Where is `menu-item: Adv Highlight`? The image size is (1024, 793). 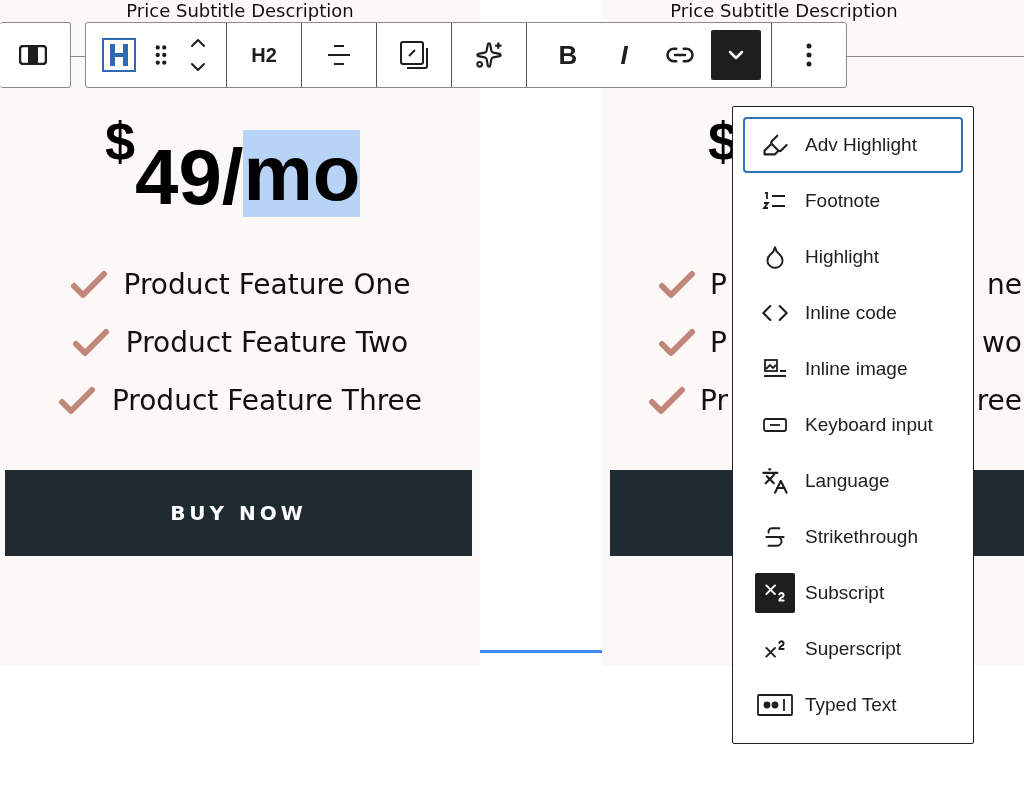 menu-item: Adv Highlight is located at coordinates (853, 145).